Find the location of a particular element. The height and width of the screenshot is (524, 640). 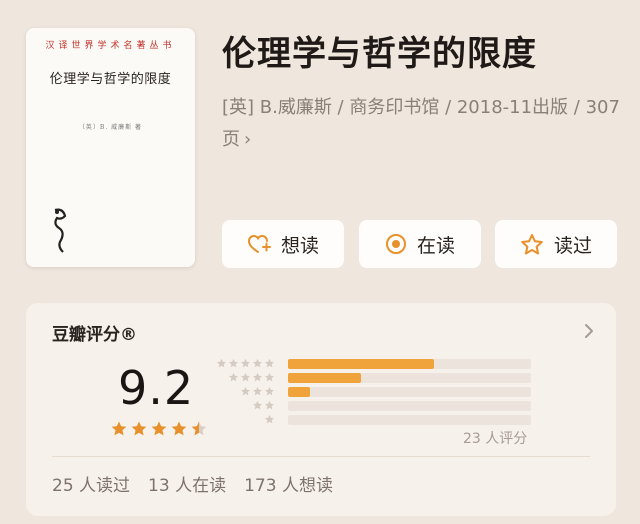

rating-stars is located at coordinates (159, 429).